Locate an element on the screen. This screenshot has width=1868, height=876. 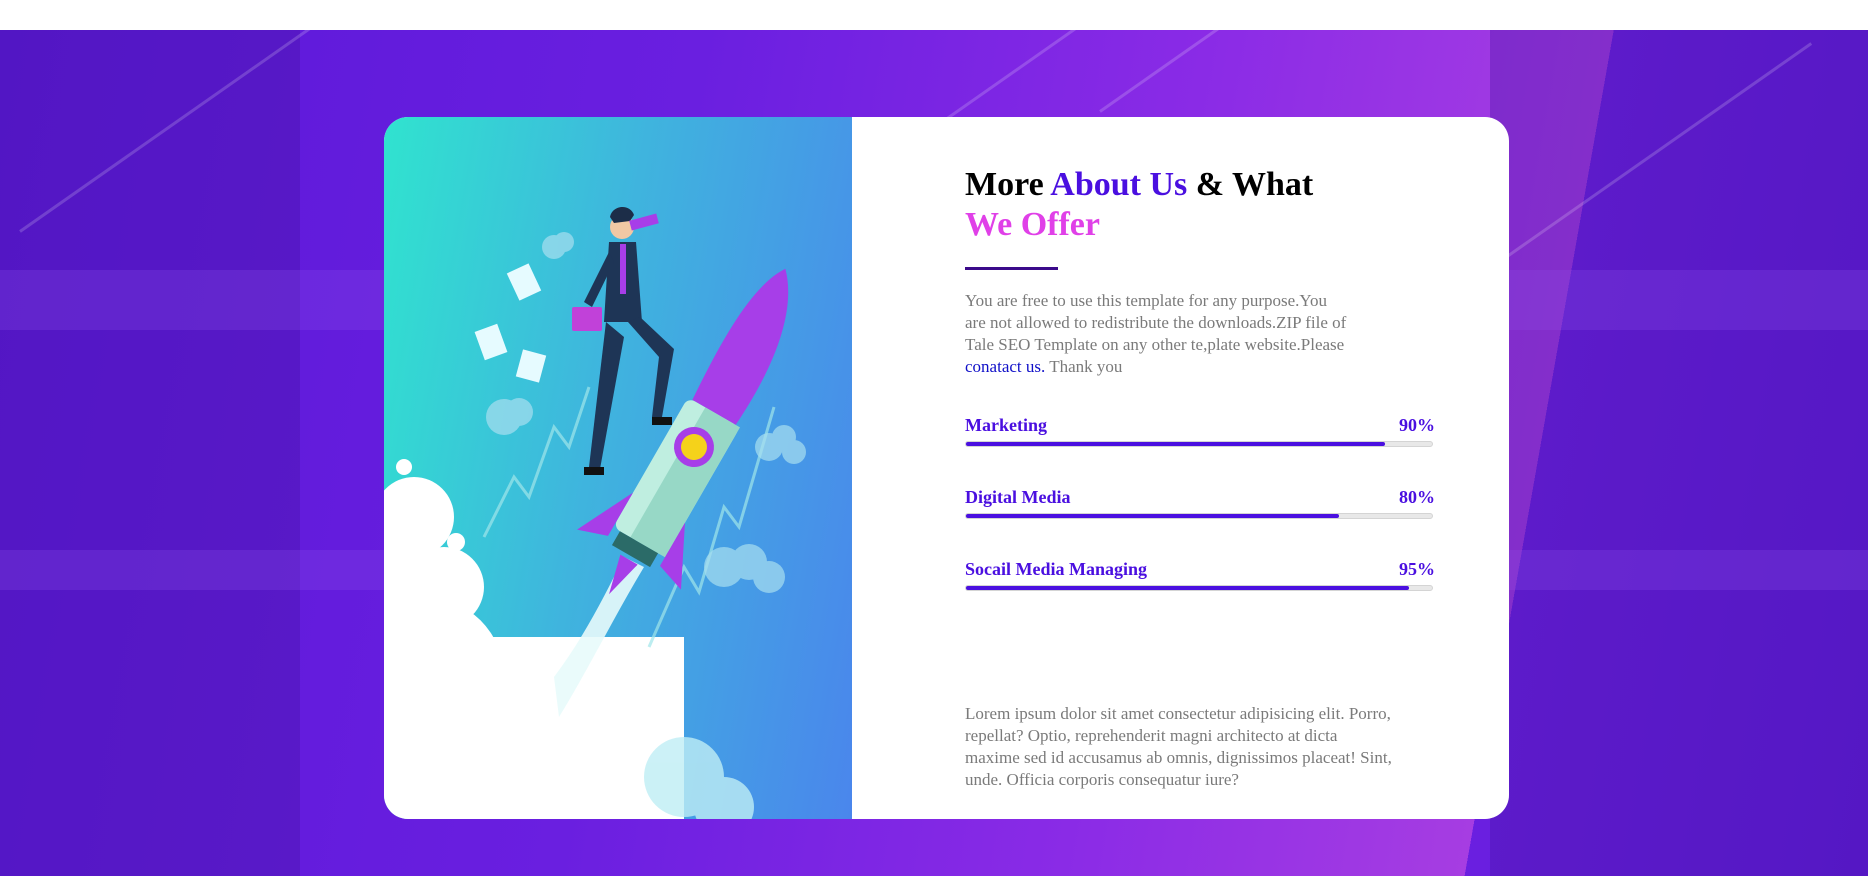
section-title: More About Us & What We Offer is located at coordinates (1165, 205).